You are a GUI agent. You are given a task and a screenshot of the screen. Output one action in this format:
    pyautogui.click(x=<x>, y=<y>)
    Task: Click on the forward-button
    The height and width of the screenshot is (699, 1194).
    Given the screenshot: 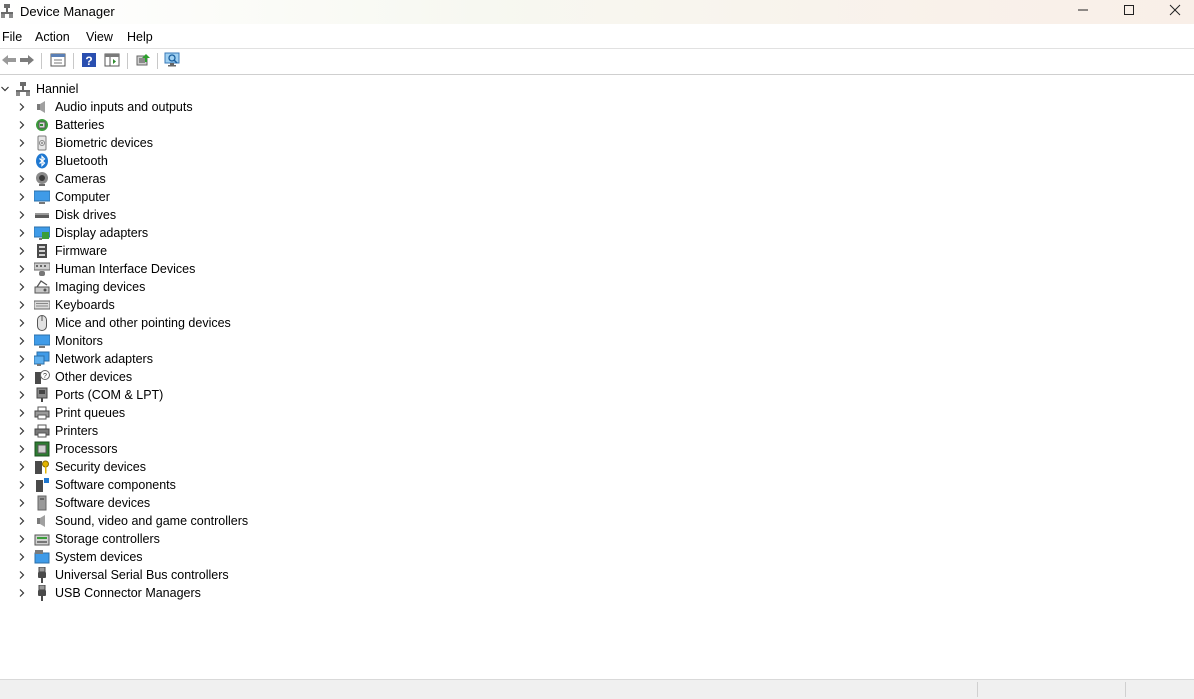 What is the action you would take?
    pyautogui.click(x=27, y=61)
    